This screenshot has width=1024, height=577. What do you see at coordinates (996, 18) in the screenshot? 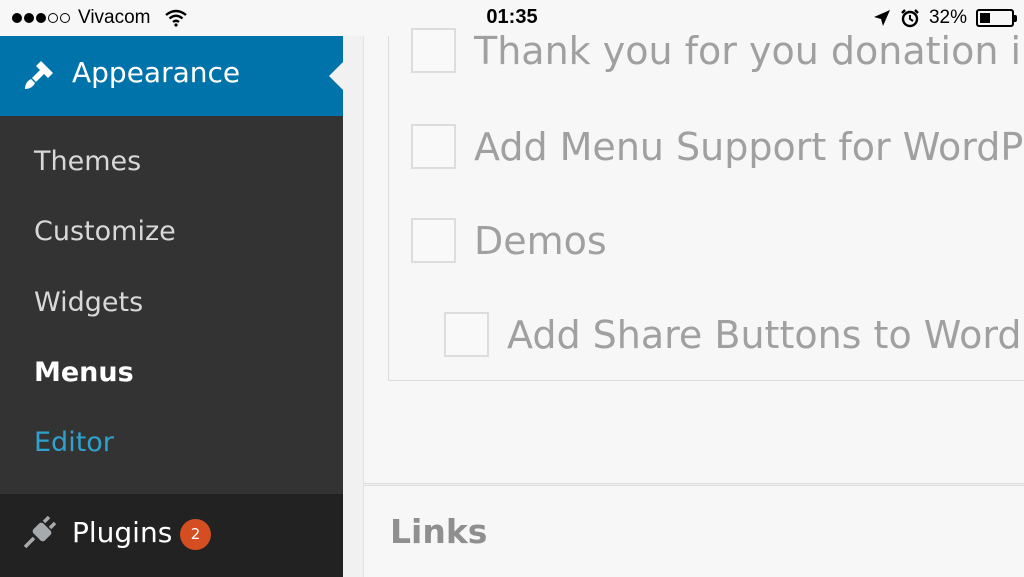
I see `battery-icon` at bounding box center [996, 18].